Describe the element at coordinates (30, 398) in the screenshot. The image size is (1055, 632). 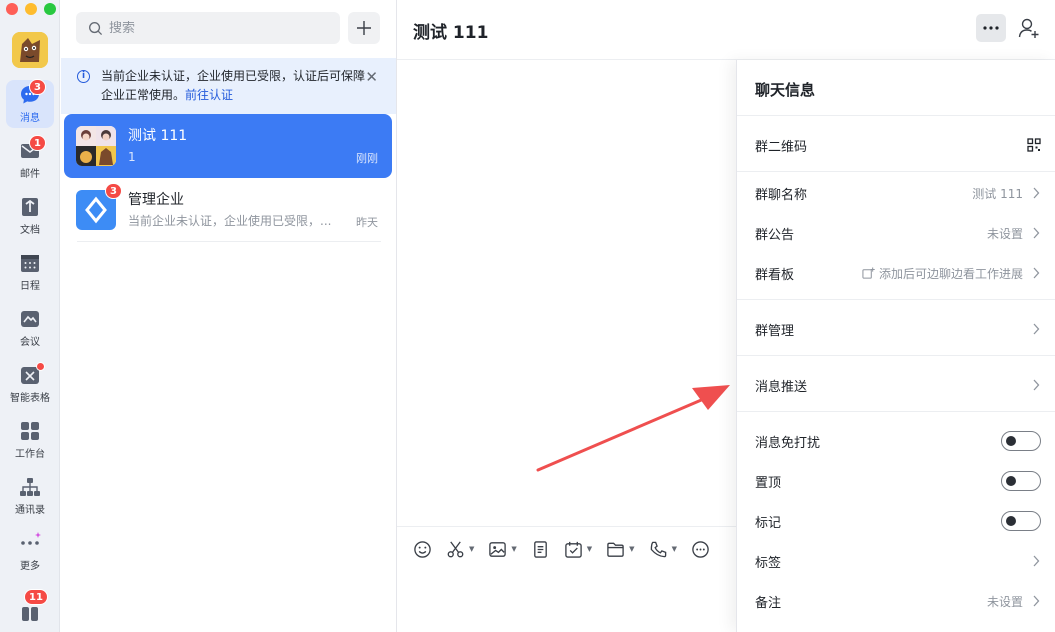
I see `nav-label: 智能表格` at that location.